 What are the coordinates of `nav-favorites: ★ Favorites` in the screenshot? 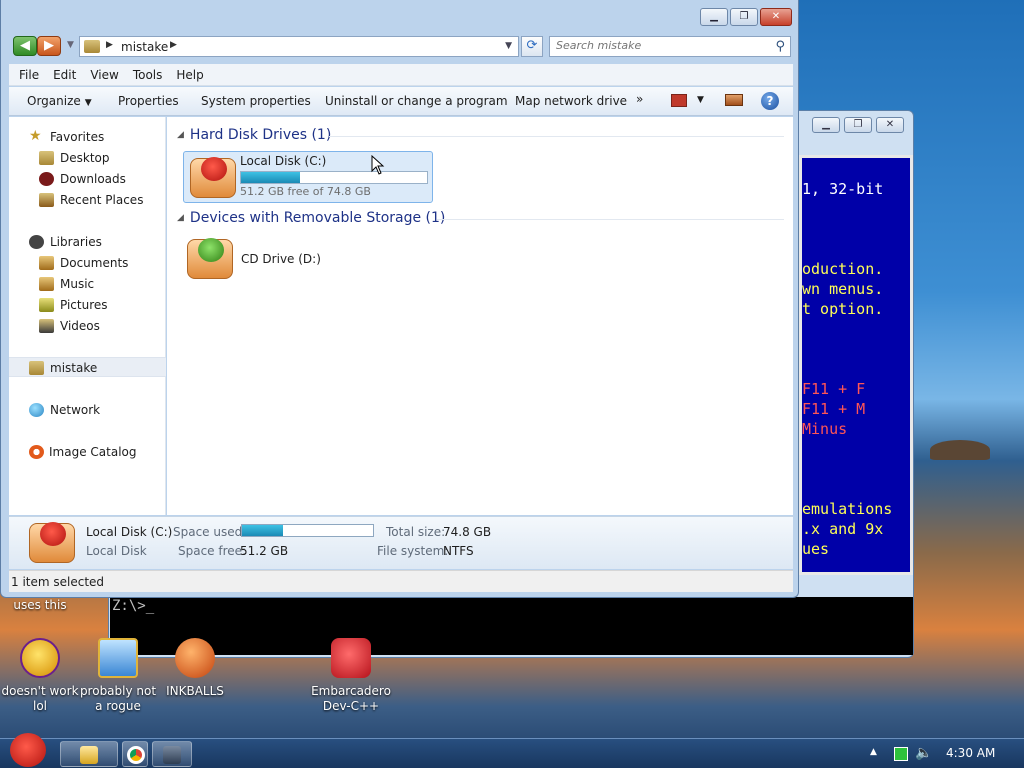 It's located at (87, 137).